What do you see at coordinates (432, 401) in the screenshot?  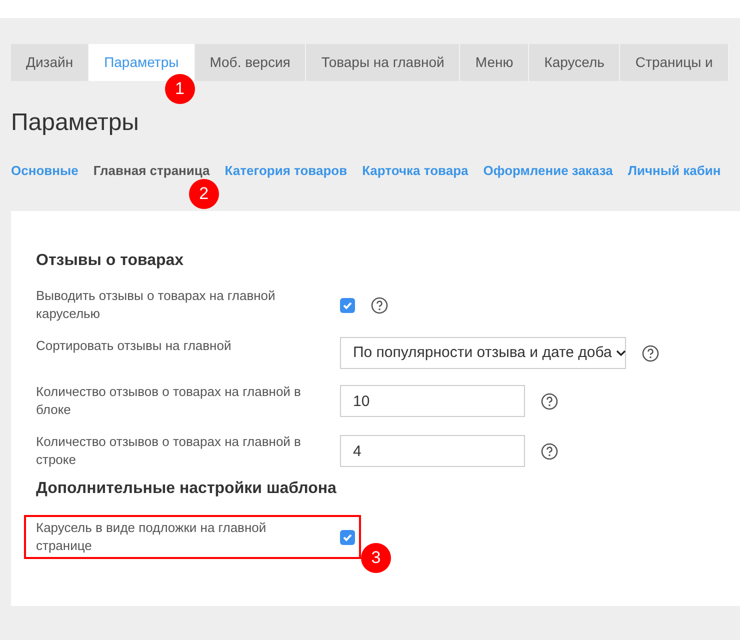 I see `input-field: 10` at bounding box center [432, 401].